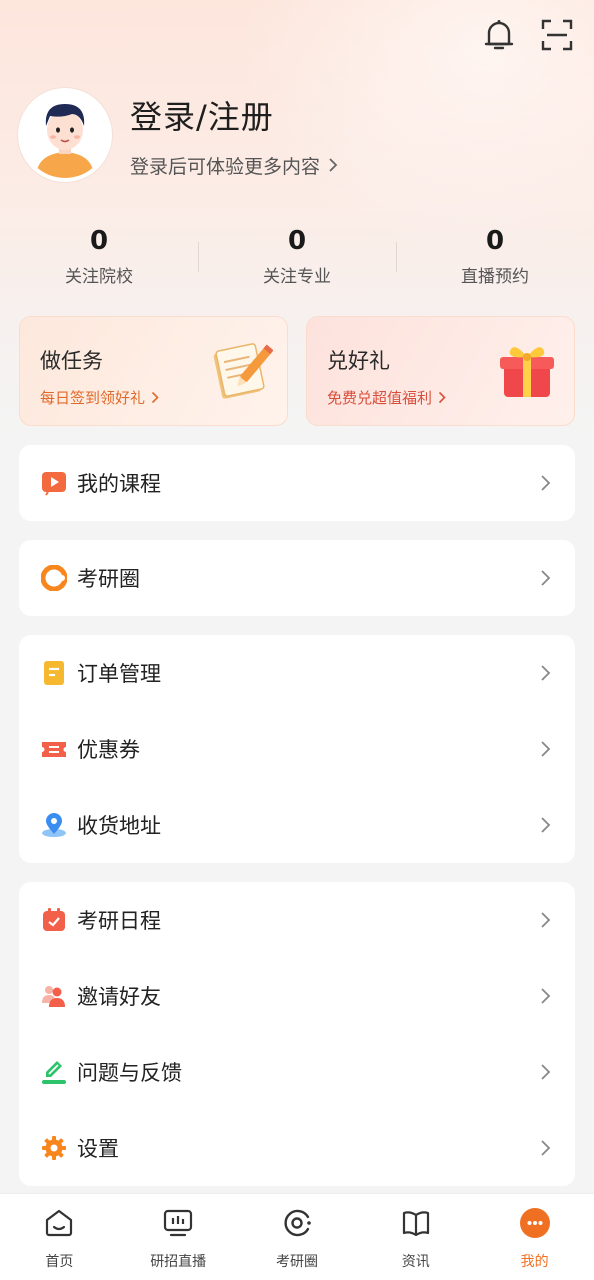 The width and height of the screenshot is (594, 1280). Describe the element at coordinates (178, 1223) in the screenshot. I see `tv-icon` at that location.